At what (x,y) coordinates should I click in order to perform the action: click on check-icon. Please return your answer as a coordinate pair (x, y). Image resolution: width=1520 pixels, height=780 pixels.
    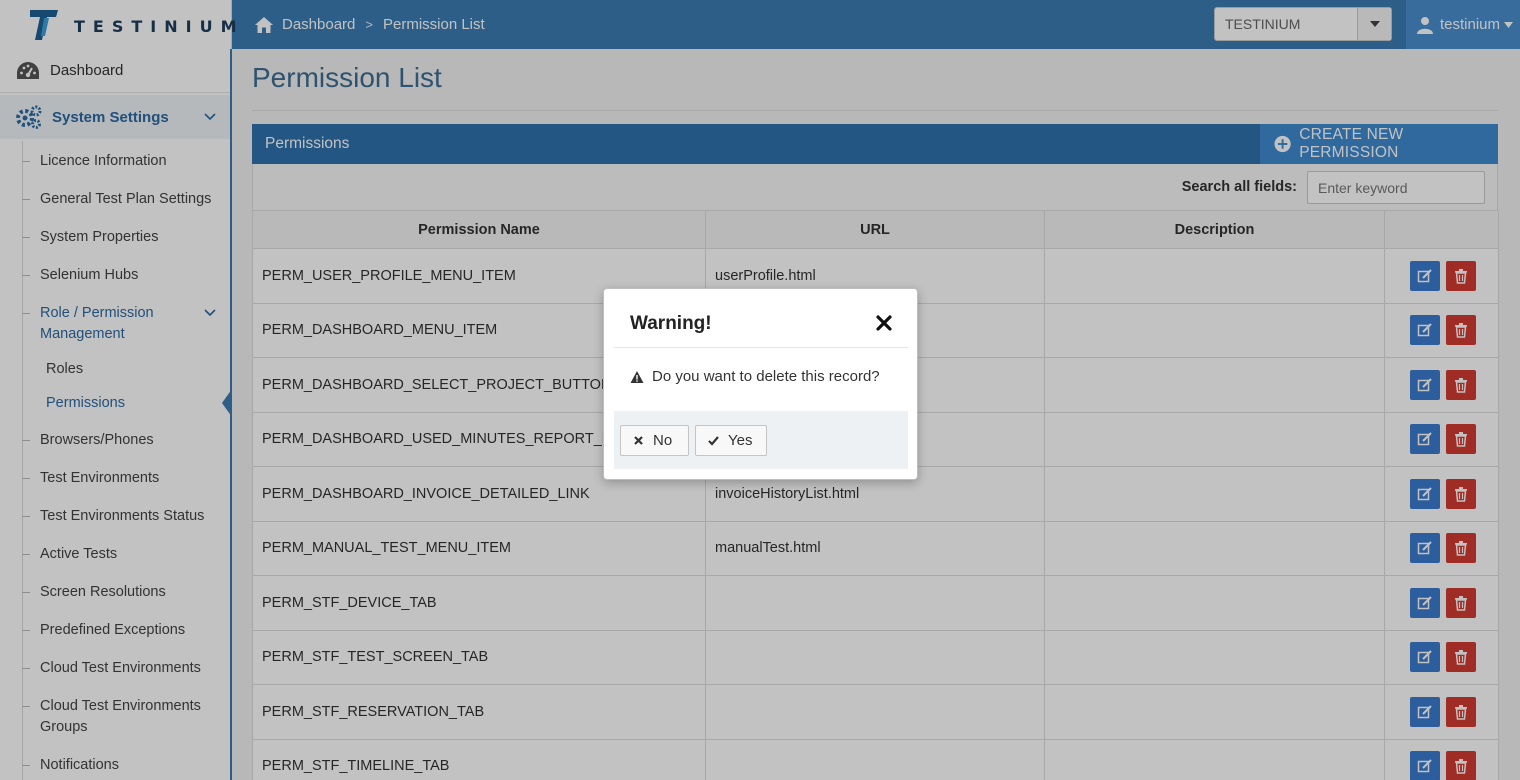
    Looking at the image, I should click on (713, 441).